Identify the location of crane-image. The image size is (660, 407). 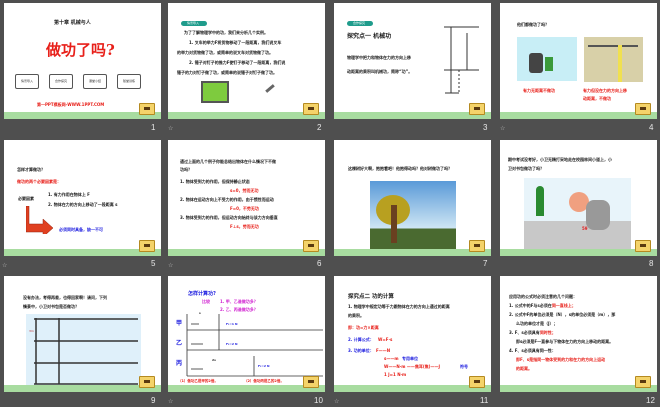
(613, 59).